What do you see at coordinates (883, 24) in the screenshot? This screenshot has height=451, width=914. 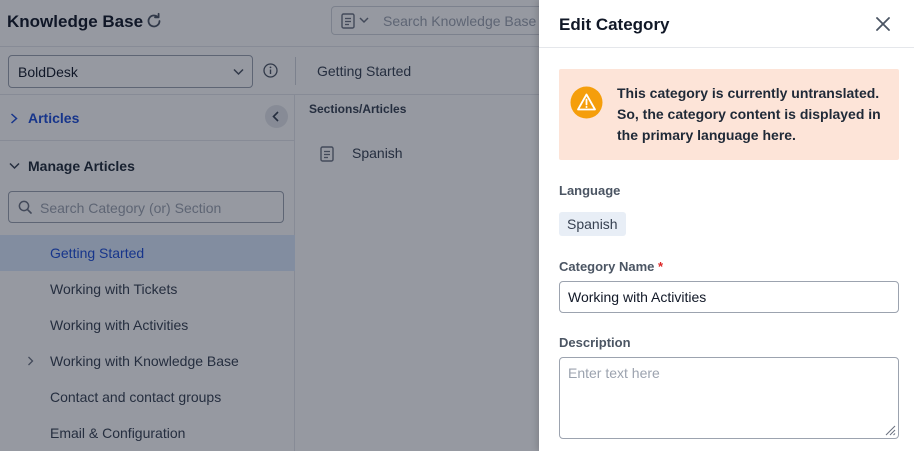 I see `close-icon` at bounding box center [883, 24].